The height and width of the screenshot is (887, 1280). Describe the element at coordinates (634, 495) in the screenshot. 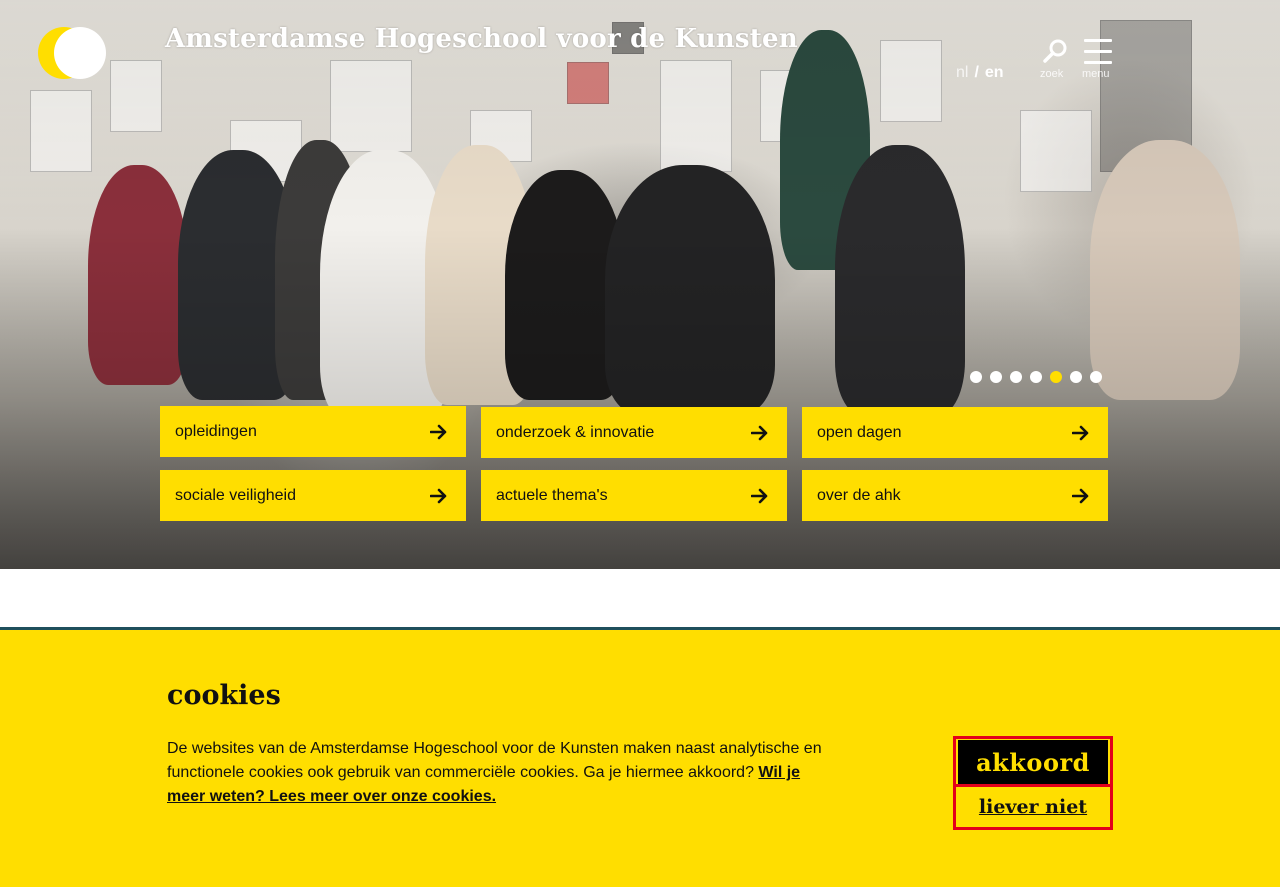

I see `nav-tile-actuele-themas: actuele thema's` at that location.